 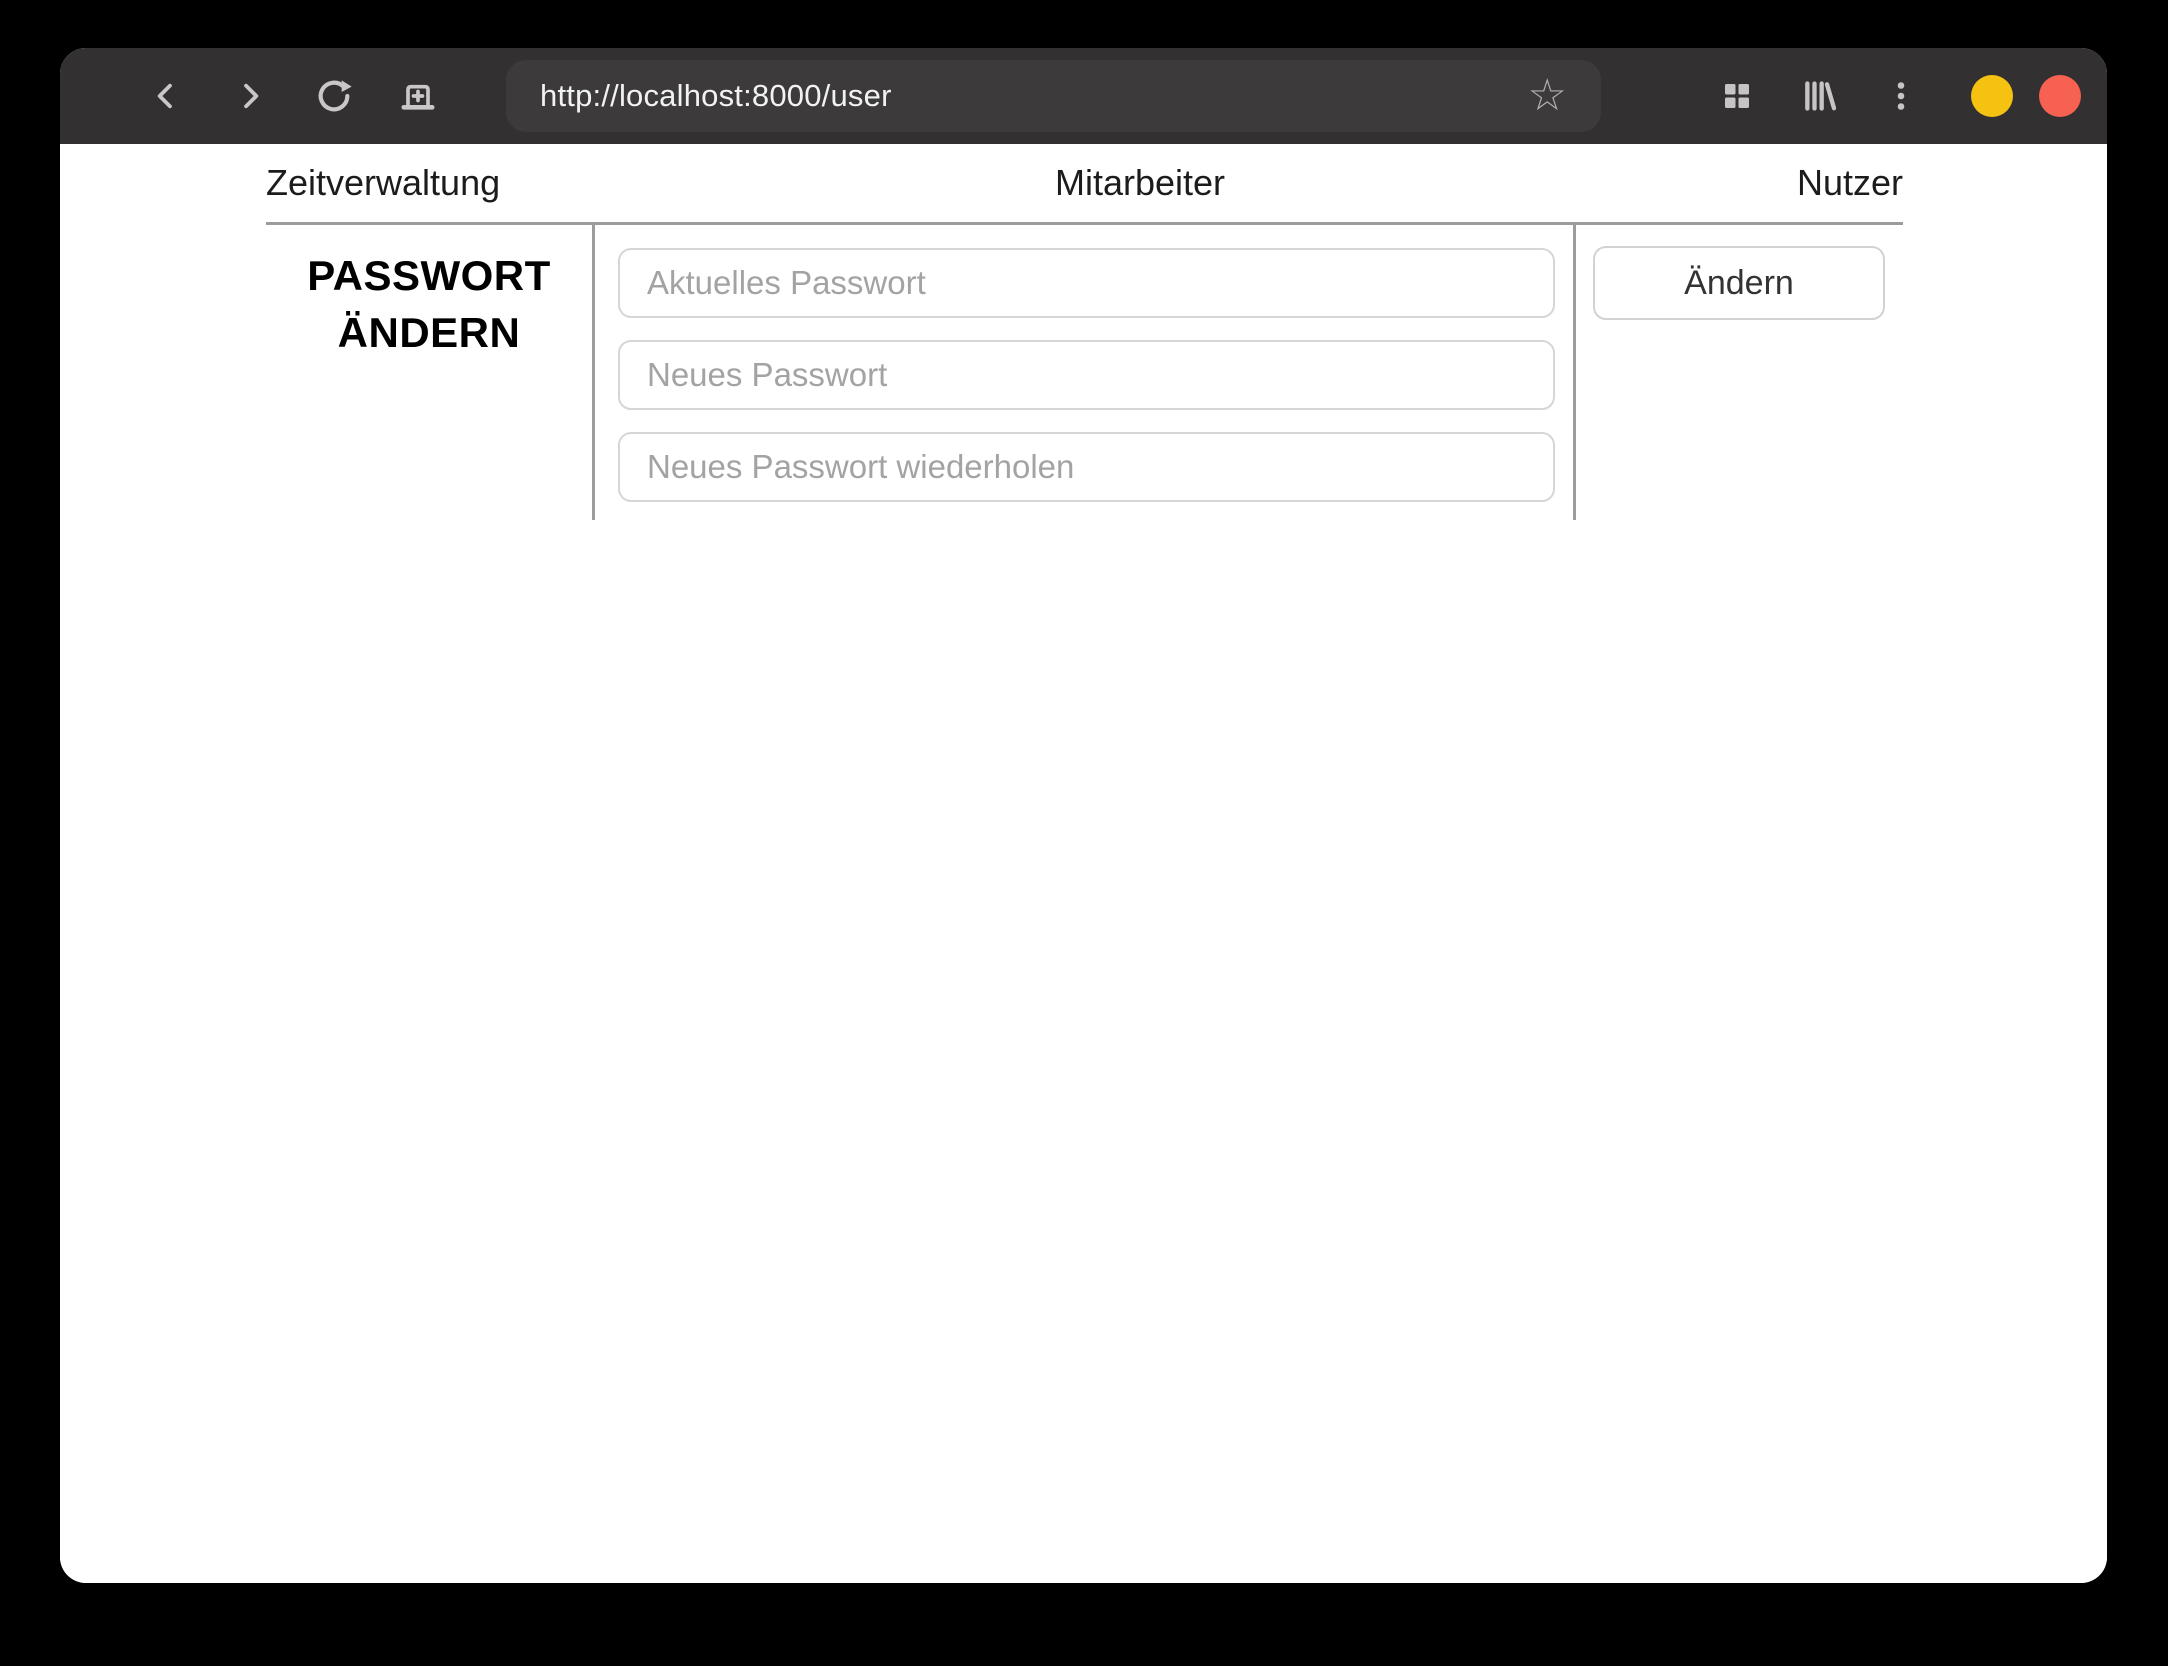 I want to click on tab-overview-button, so click(x=1737, y=96).